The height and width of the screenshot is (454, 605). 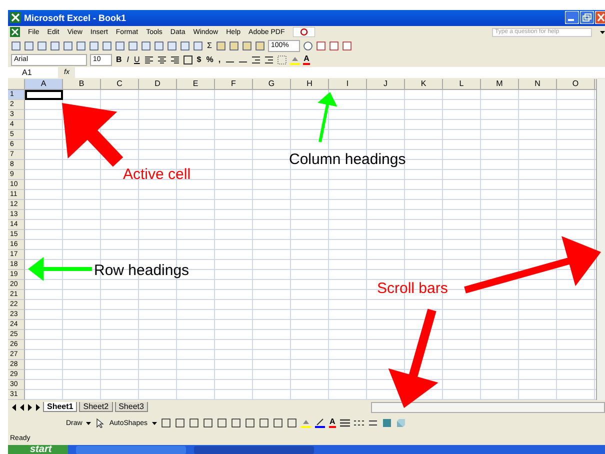 I want to click on column-header: A, so click(x=44, y=84).